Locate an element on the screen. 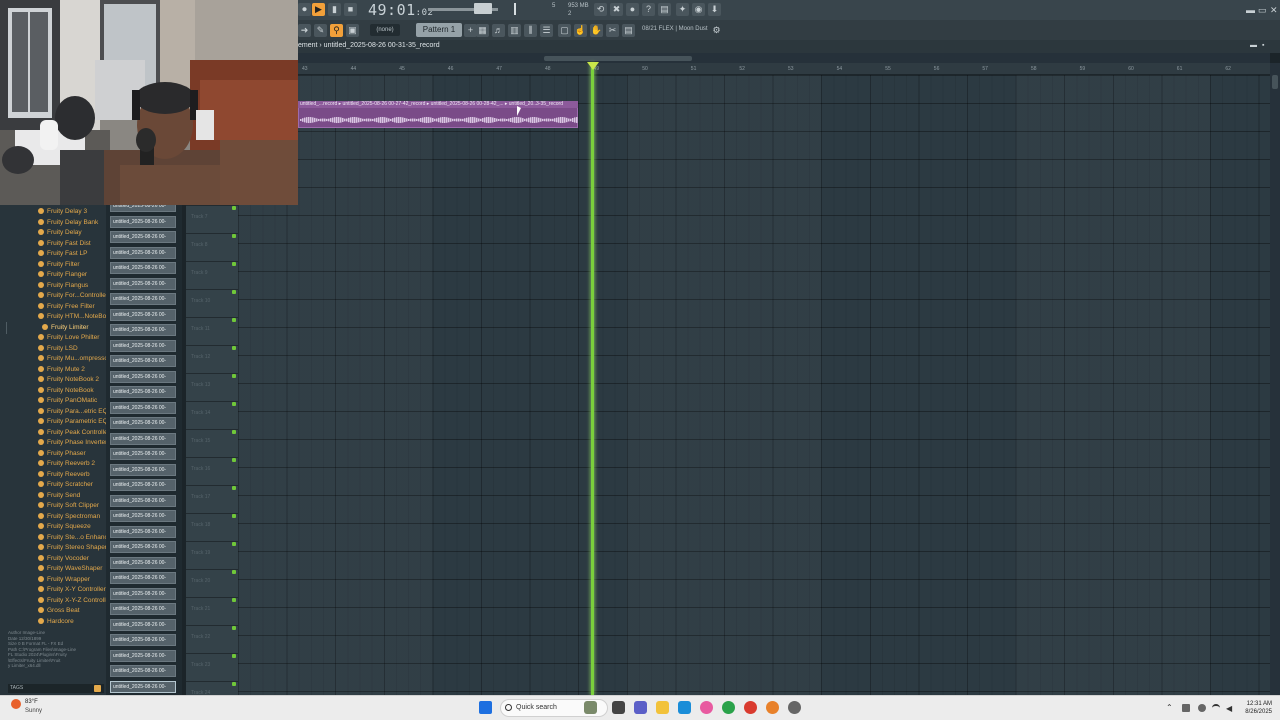 The image size is (1280, 720). browser-item: Fruity Mu...ompressor is located at coordinates (74, 359).